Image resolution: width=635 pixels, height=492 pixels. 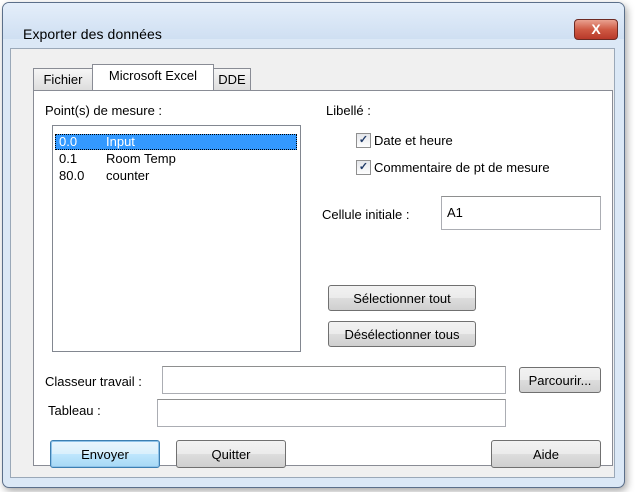 What do you see at coordinates (141, 158) in the screenshot?
I see `point-name: Room Temp` at bounding box center [141, 158].